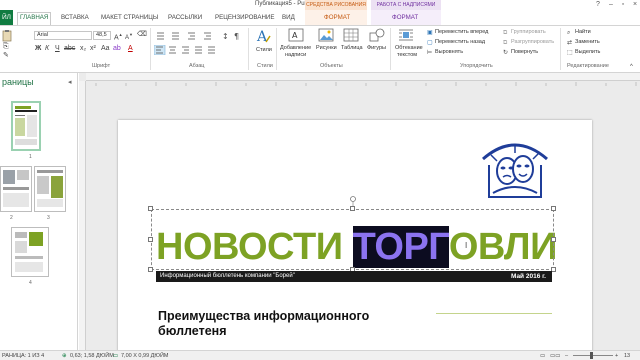 Image resolution: width=640 pixels, height=360 pixels. I want to click on view-single-page-icon: ▭, so click(542, 356).